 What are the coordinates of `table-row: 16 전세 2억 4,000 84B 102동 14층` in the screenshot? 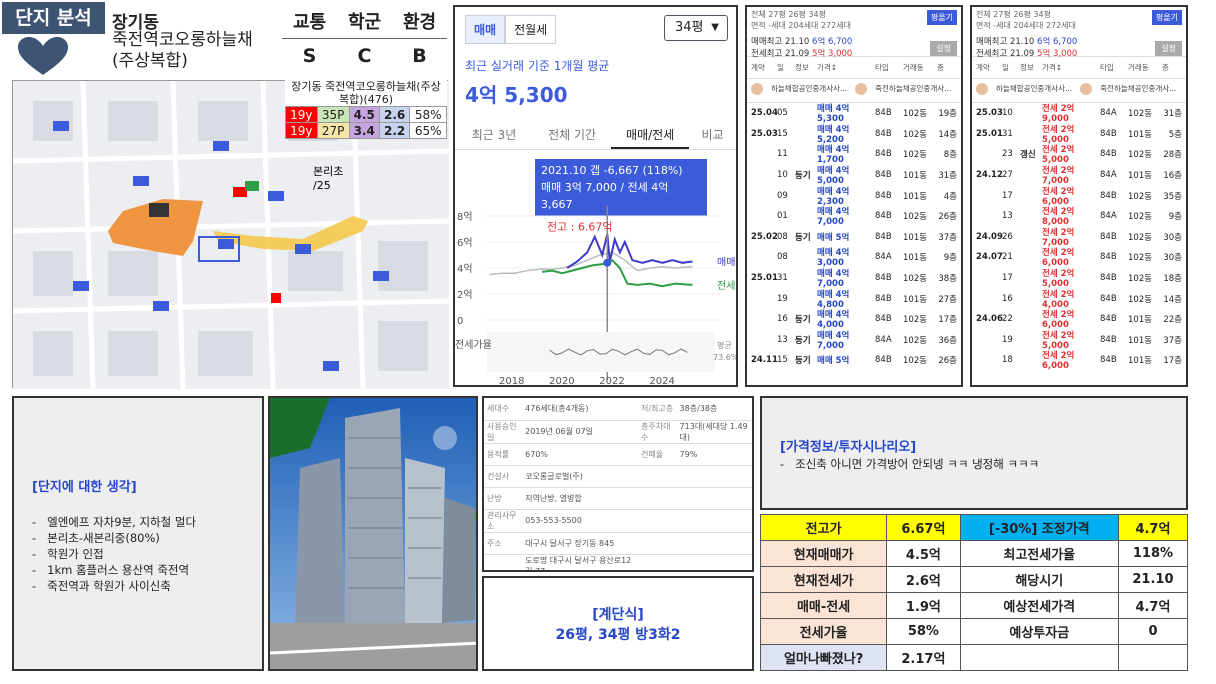 It's located at (1079, 299).